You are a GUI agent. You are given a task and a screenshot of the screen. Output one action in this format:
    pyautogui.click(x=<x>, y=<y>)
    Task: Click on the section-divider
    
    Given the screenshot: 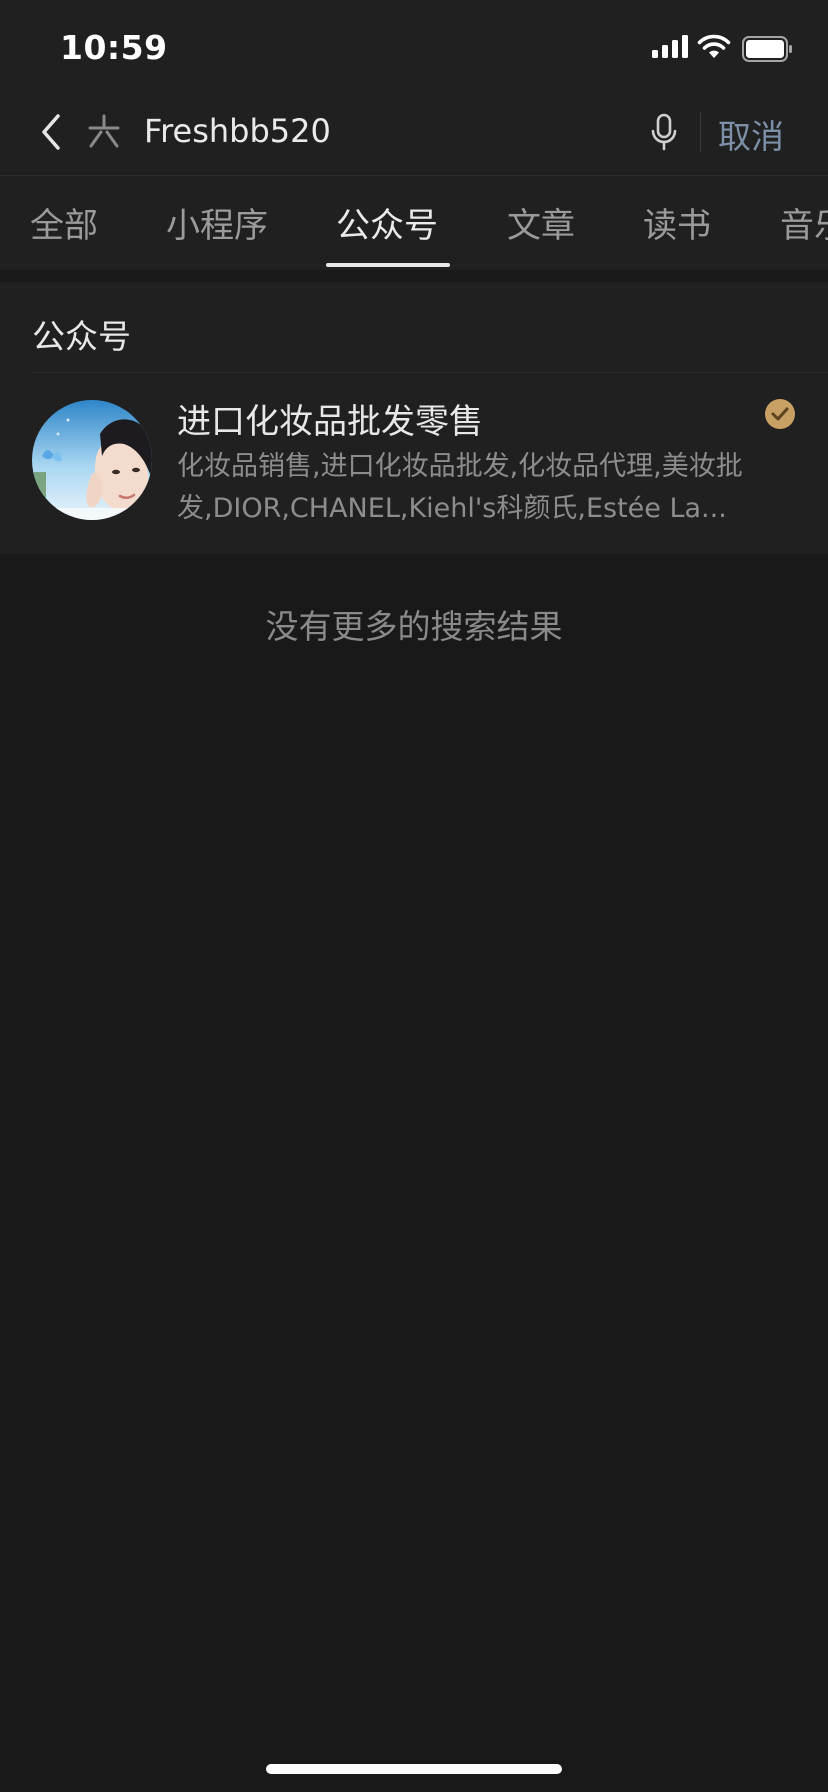 What is the action you would take?
    pyautogui.click(x=430, y=372)
    